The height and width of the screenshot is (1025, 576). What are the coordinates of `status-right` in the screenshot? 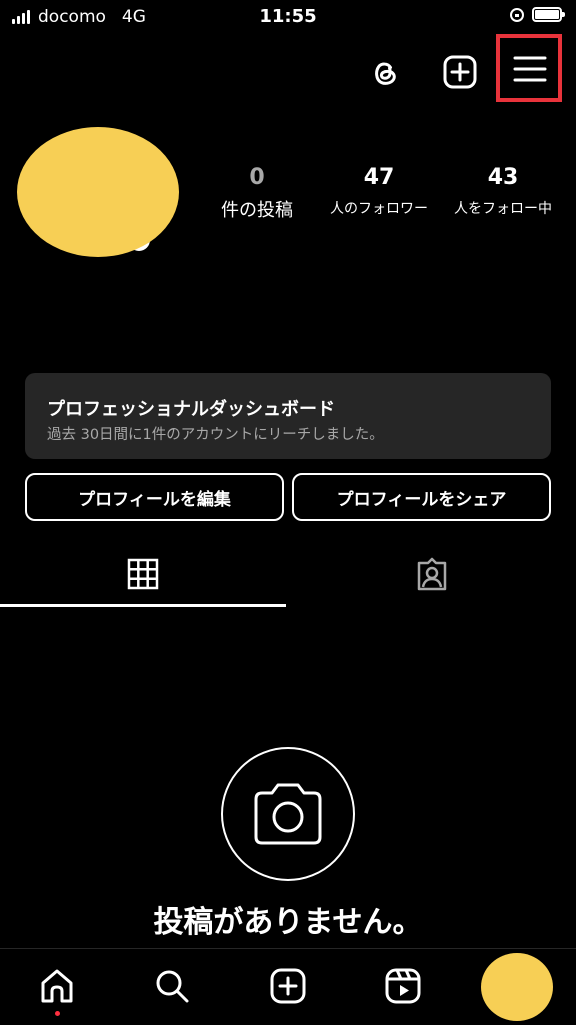 It's located at (537, 14).